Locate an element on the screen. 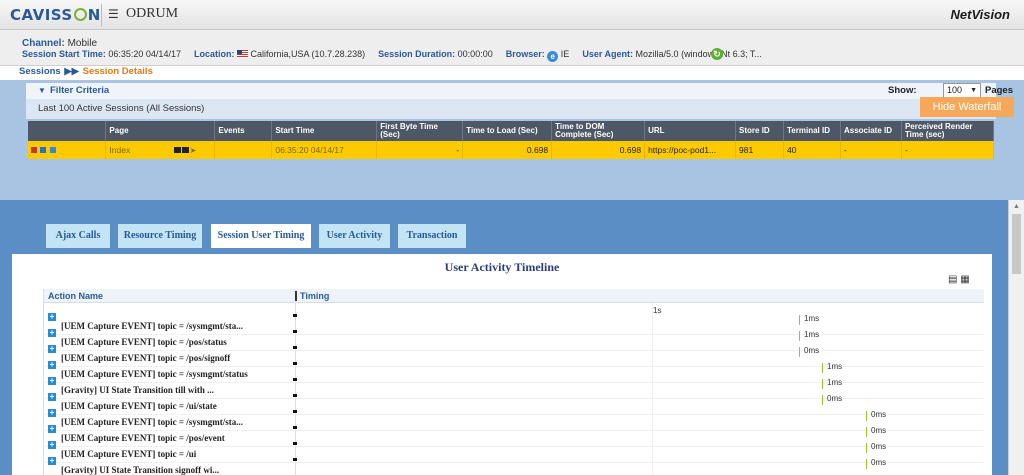 The width and height of the screenshot is (1024, 475). device-icon is located at coordinates (43, 150).